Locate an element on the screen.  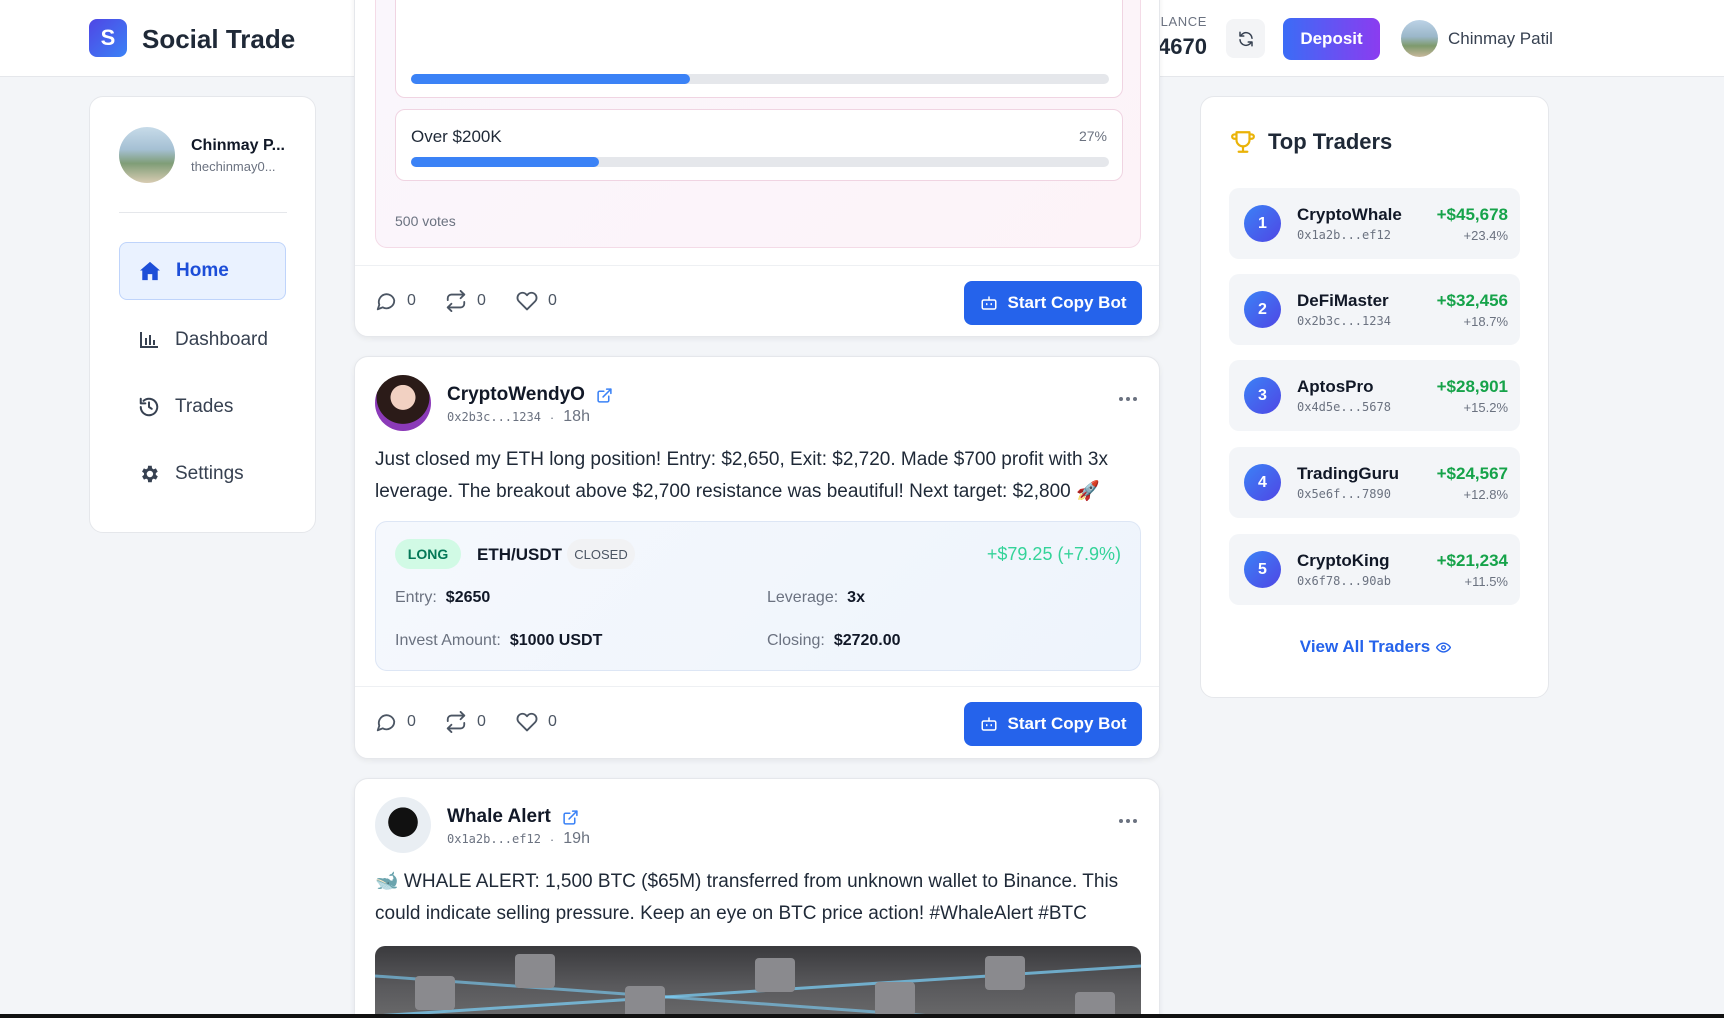
trader-pnl: +$24,567 is located at coordinates (1472, 473).